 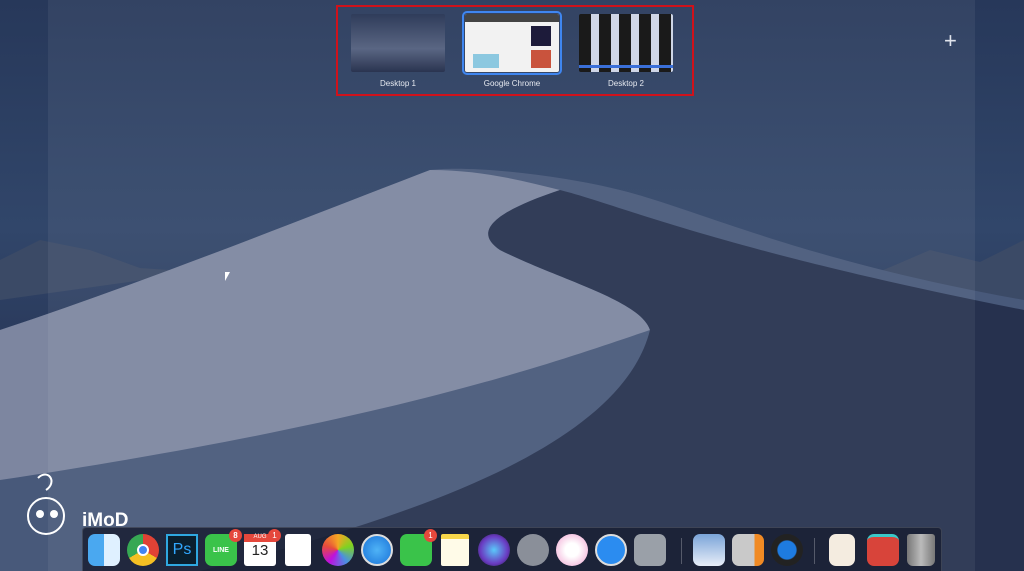 I want to click on dock-calendar: AUG 13 1, so click(x=262, y=547).